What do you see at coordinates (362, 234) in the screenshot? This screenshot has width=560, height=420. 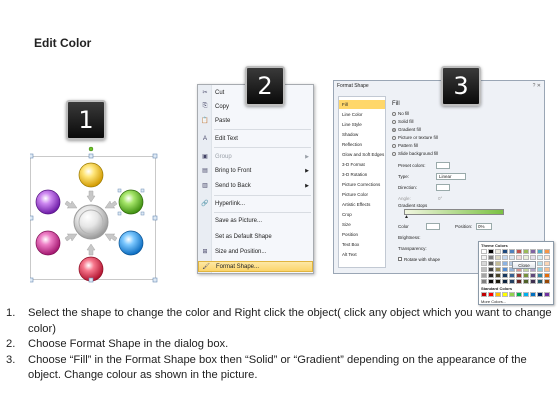 I see `category-position: Position` at bounding box center [362, 234].